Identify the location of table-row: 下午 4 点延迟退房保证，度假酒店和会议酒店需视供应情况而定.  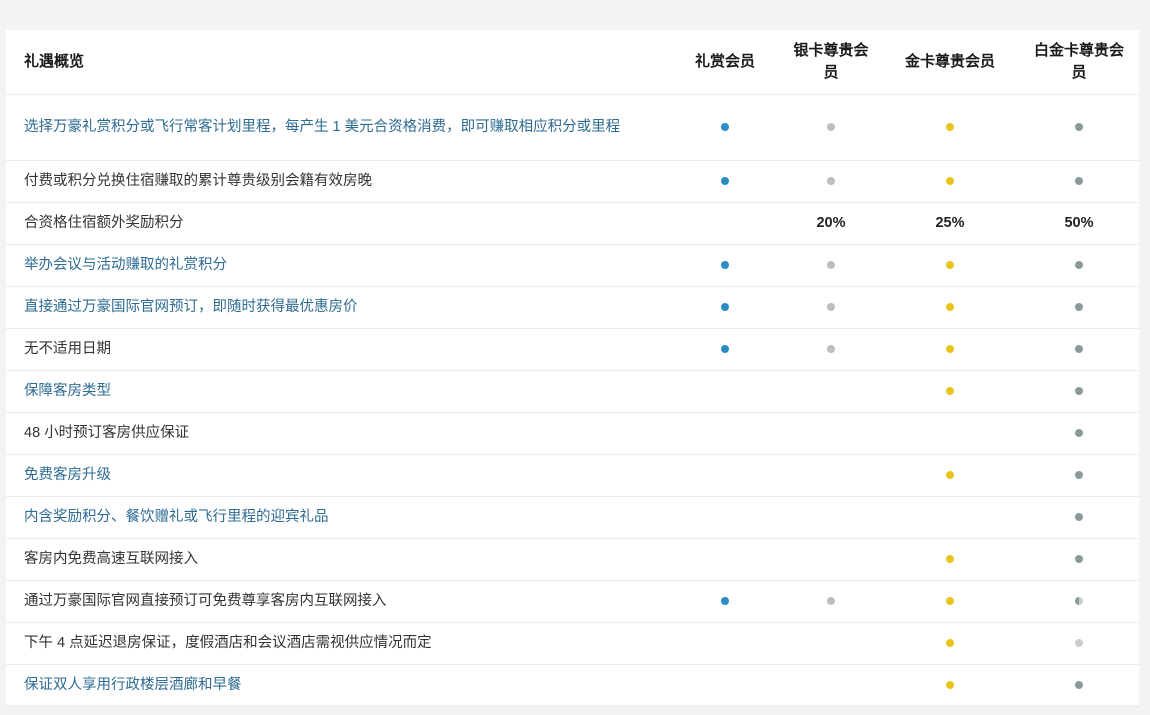
(572, 643).